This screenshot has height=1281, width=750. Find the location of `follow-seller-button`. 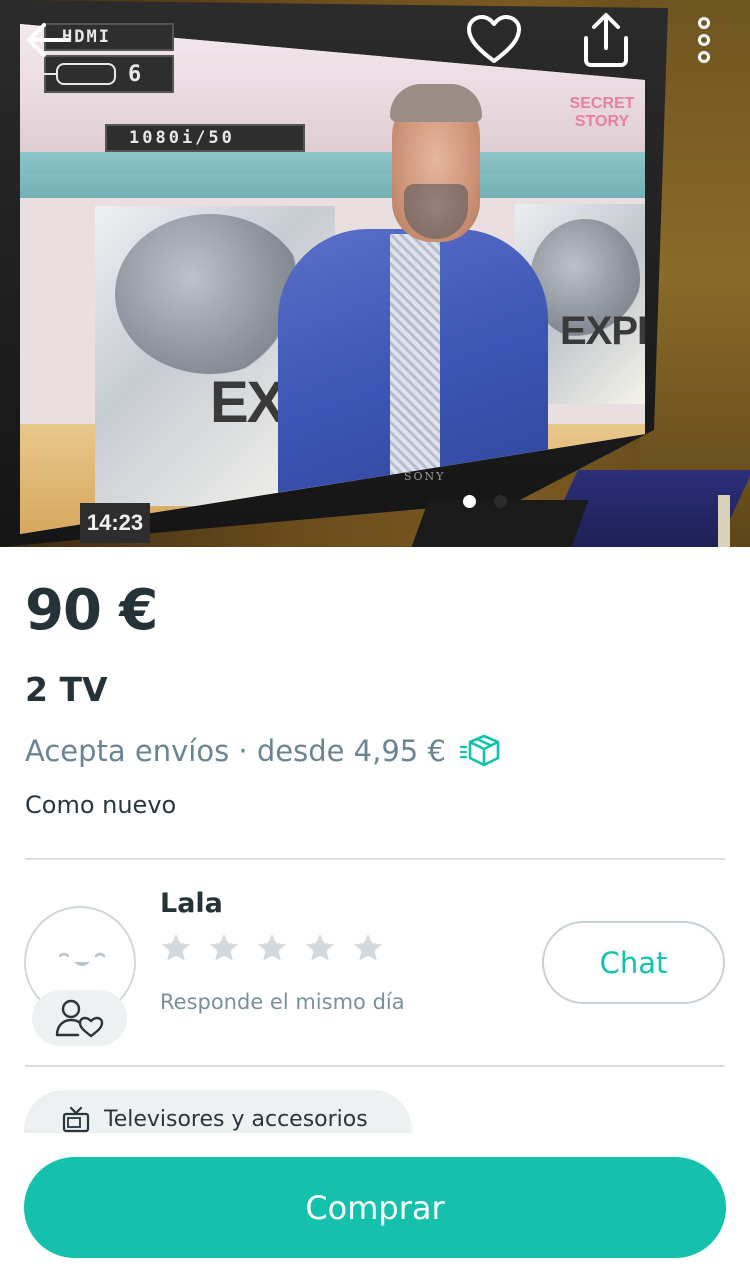

follow-seller-button is located at coordinates (79, 1018).